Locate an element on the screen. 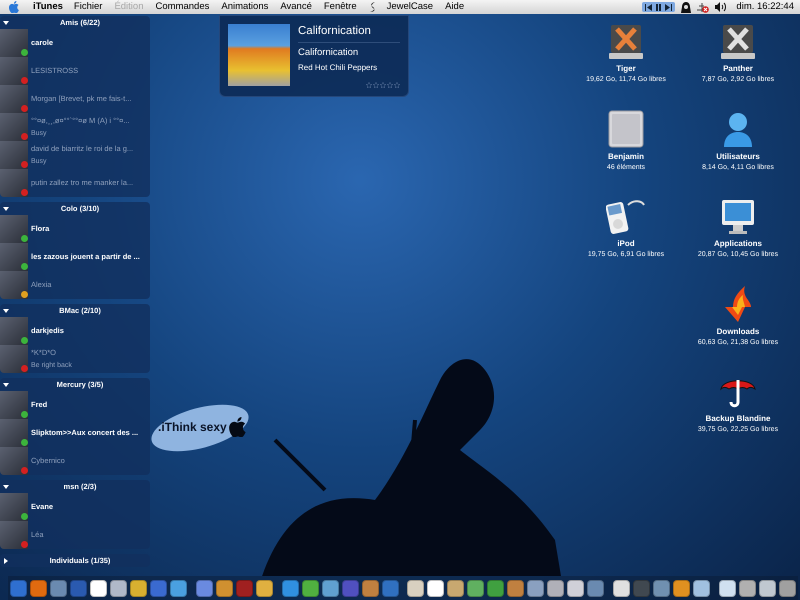 This screenshot has height=600, width=800. desktop-icon-label: Benjamin is located at coordinates (626, 156).